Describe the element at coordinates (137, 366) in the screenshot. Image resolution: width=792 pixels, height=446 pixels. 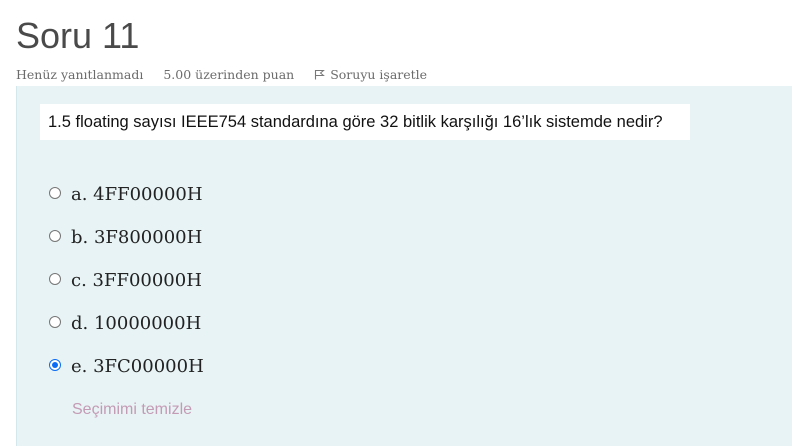
I see `answer-label: e. 3FC00000H` at that location.